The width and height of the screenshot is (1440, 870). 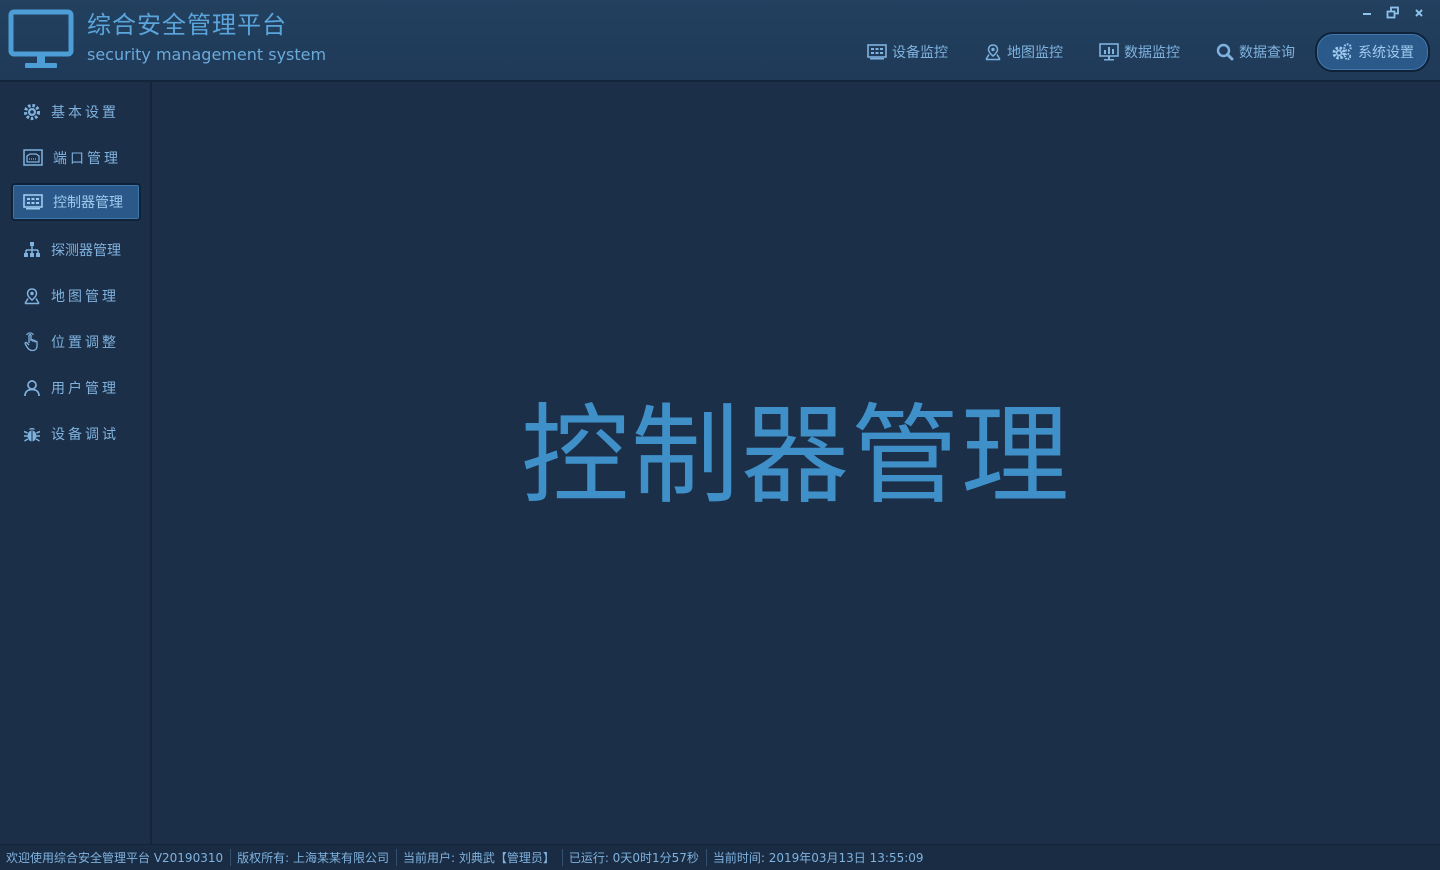 I want to click on sidebar-item-port-management: 端口管理, so click(x=76, y=158).